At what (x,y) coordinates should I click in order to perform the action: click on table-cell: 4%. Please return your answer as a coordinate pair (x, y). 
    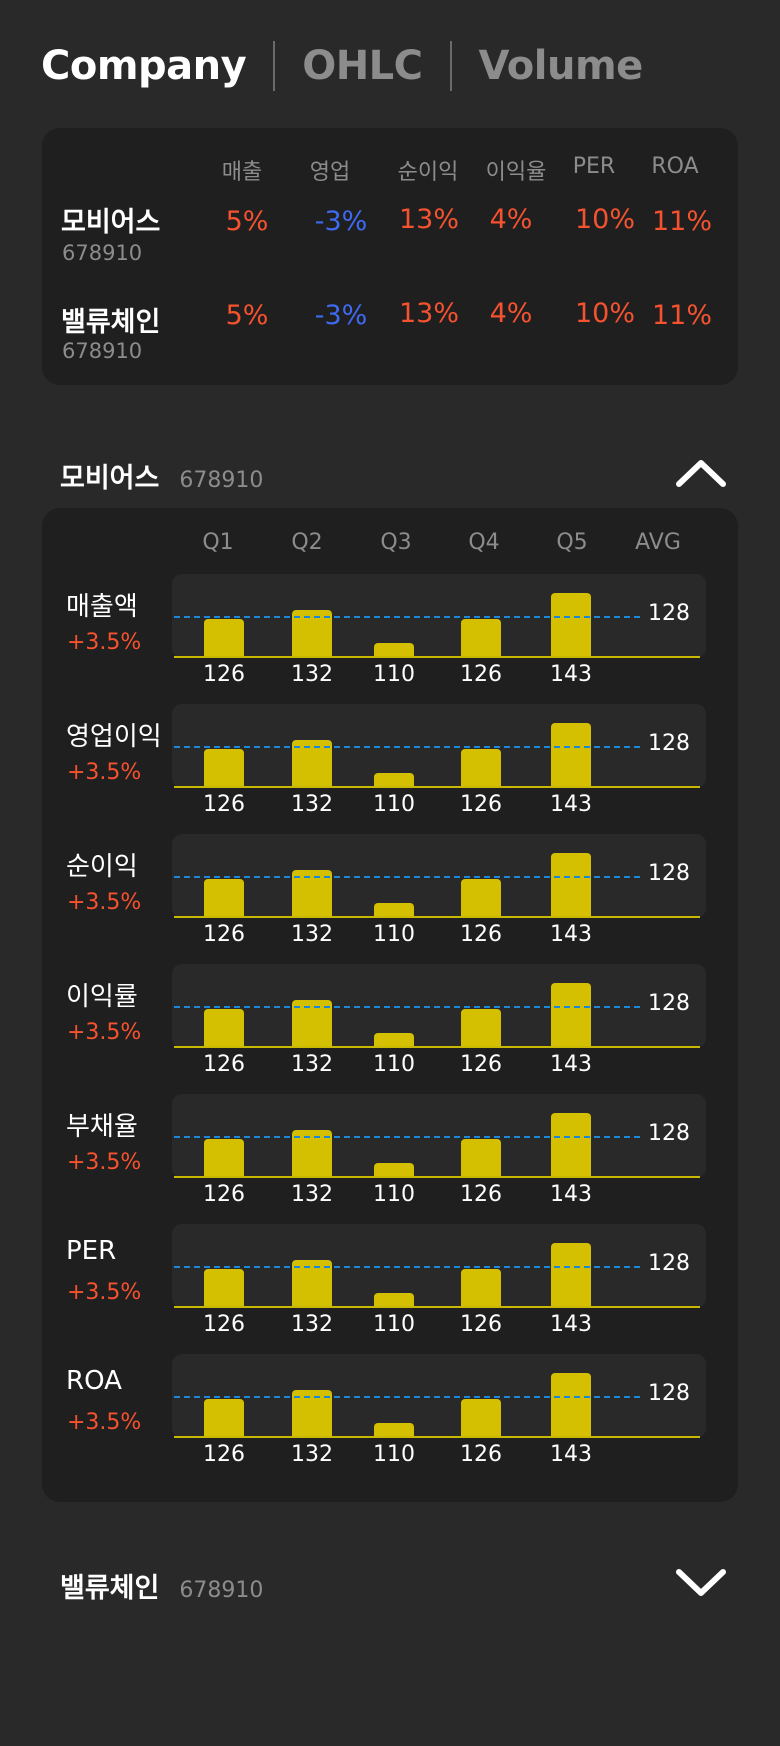
    Looking at the image, I should click on (511, 219).